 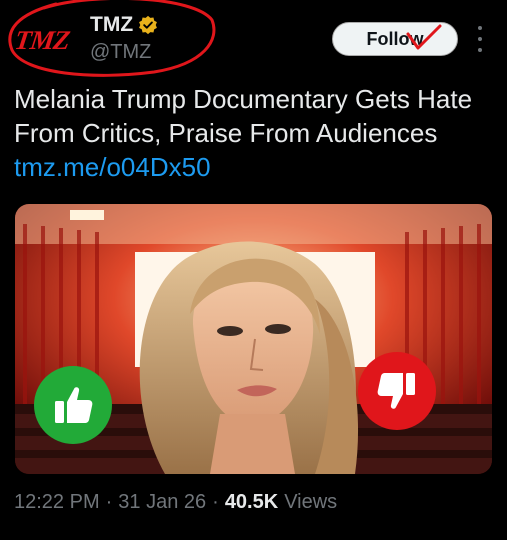 I want to click on display-name: TMZ, so click(x=111, y=25).